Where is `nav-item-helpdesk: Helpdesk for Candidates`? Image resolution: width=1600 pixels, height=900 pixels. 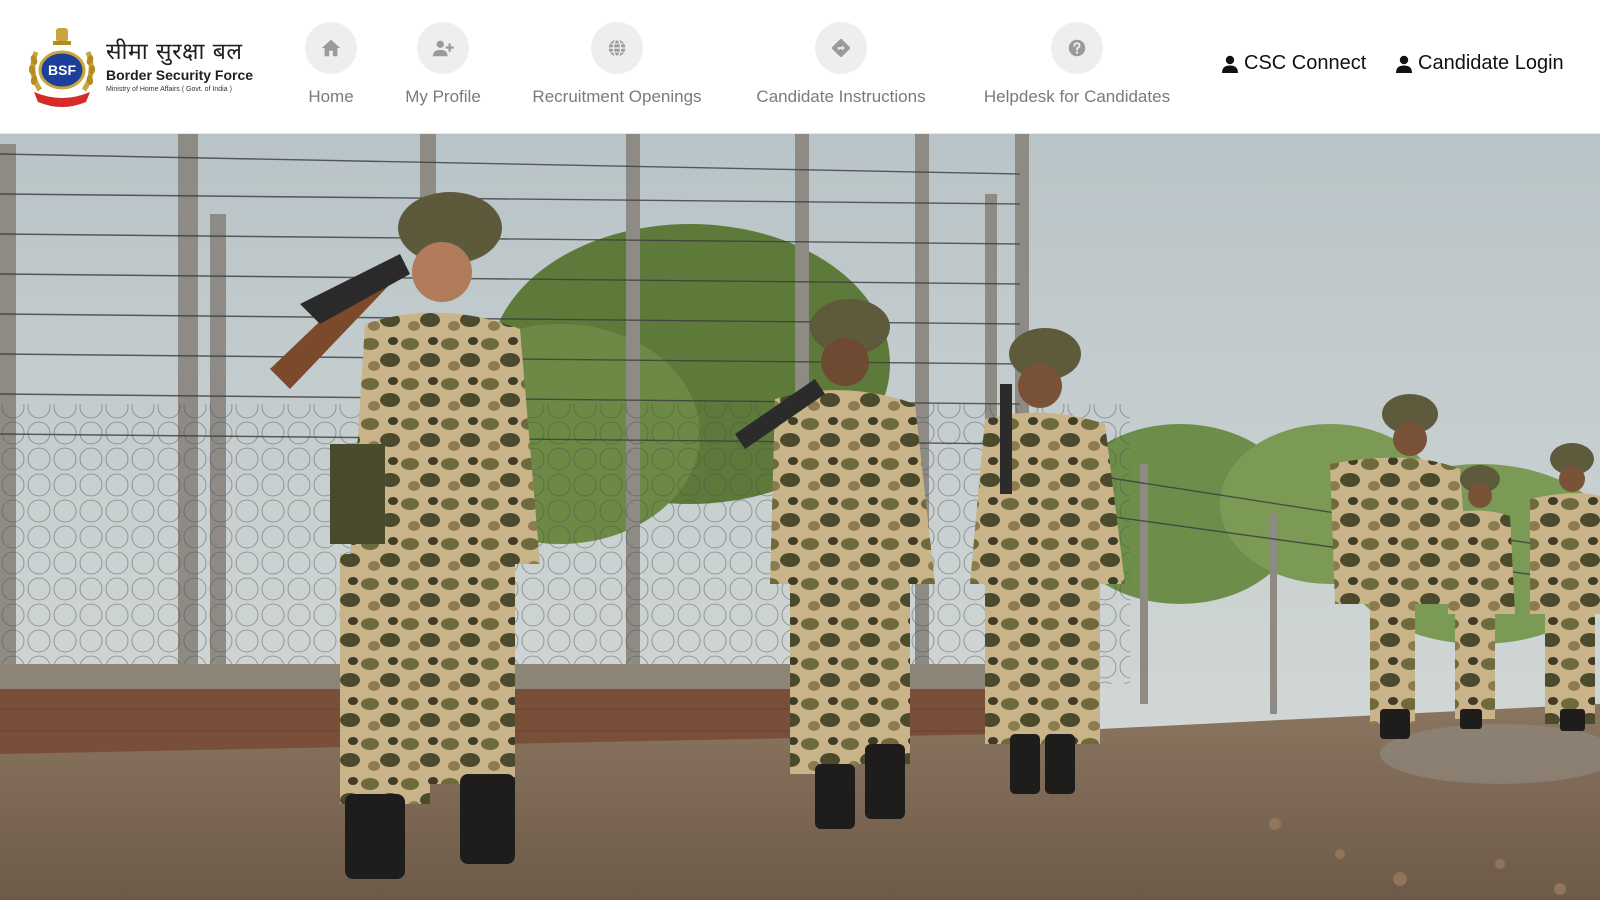 nav-item-helpdesk: Helpdesk for Candidates is located at coordinates (1077, 64).